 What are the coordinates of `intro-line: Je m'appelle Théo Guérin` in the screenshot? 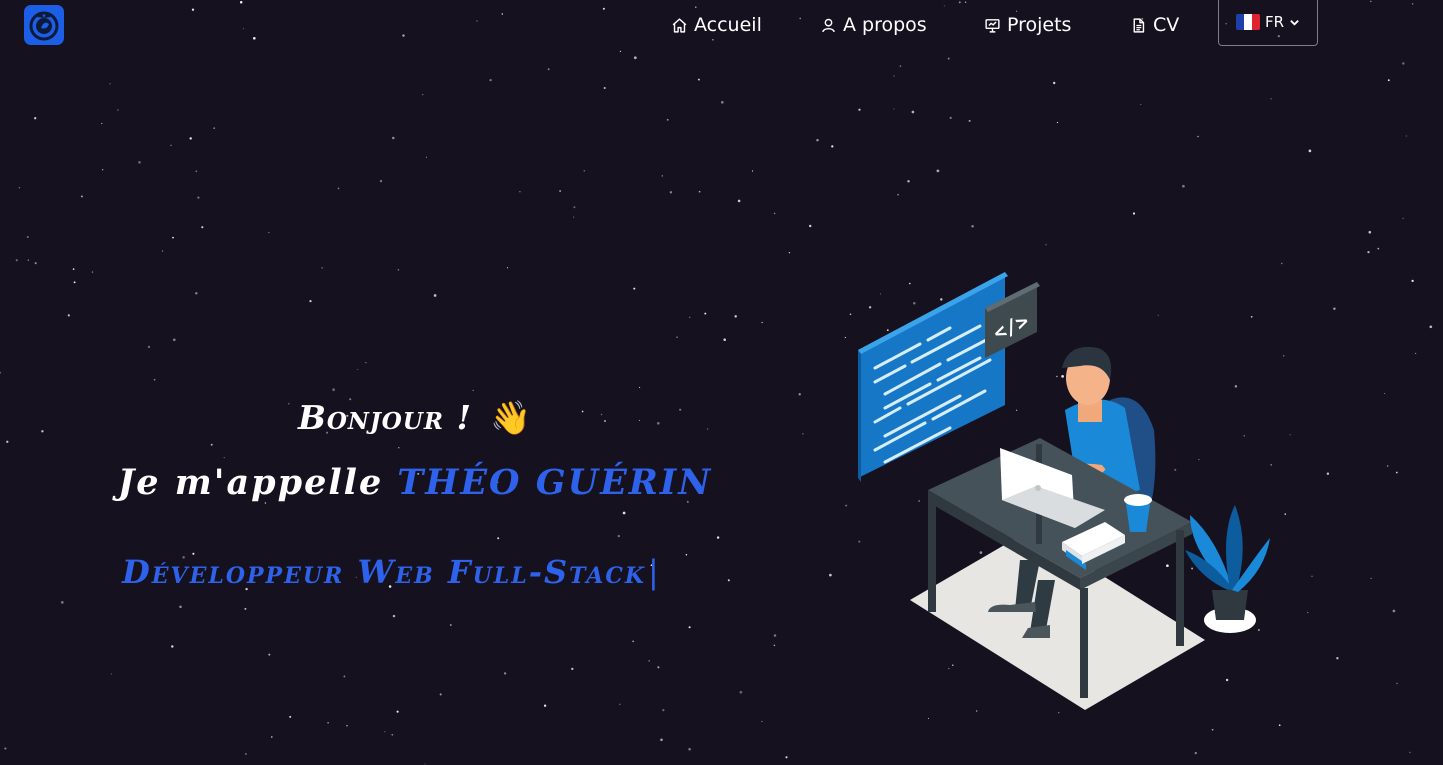 It's located at (415, 482).